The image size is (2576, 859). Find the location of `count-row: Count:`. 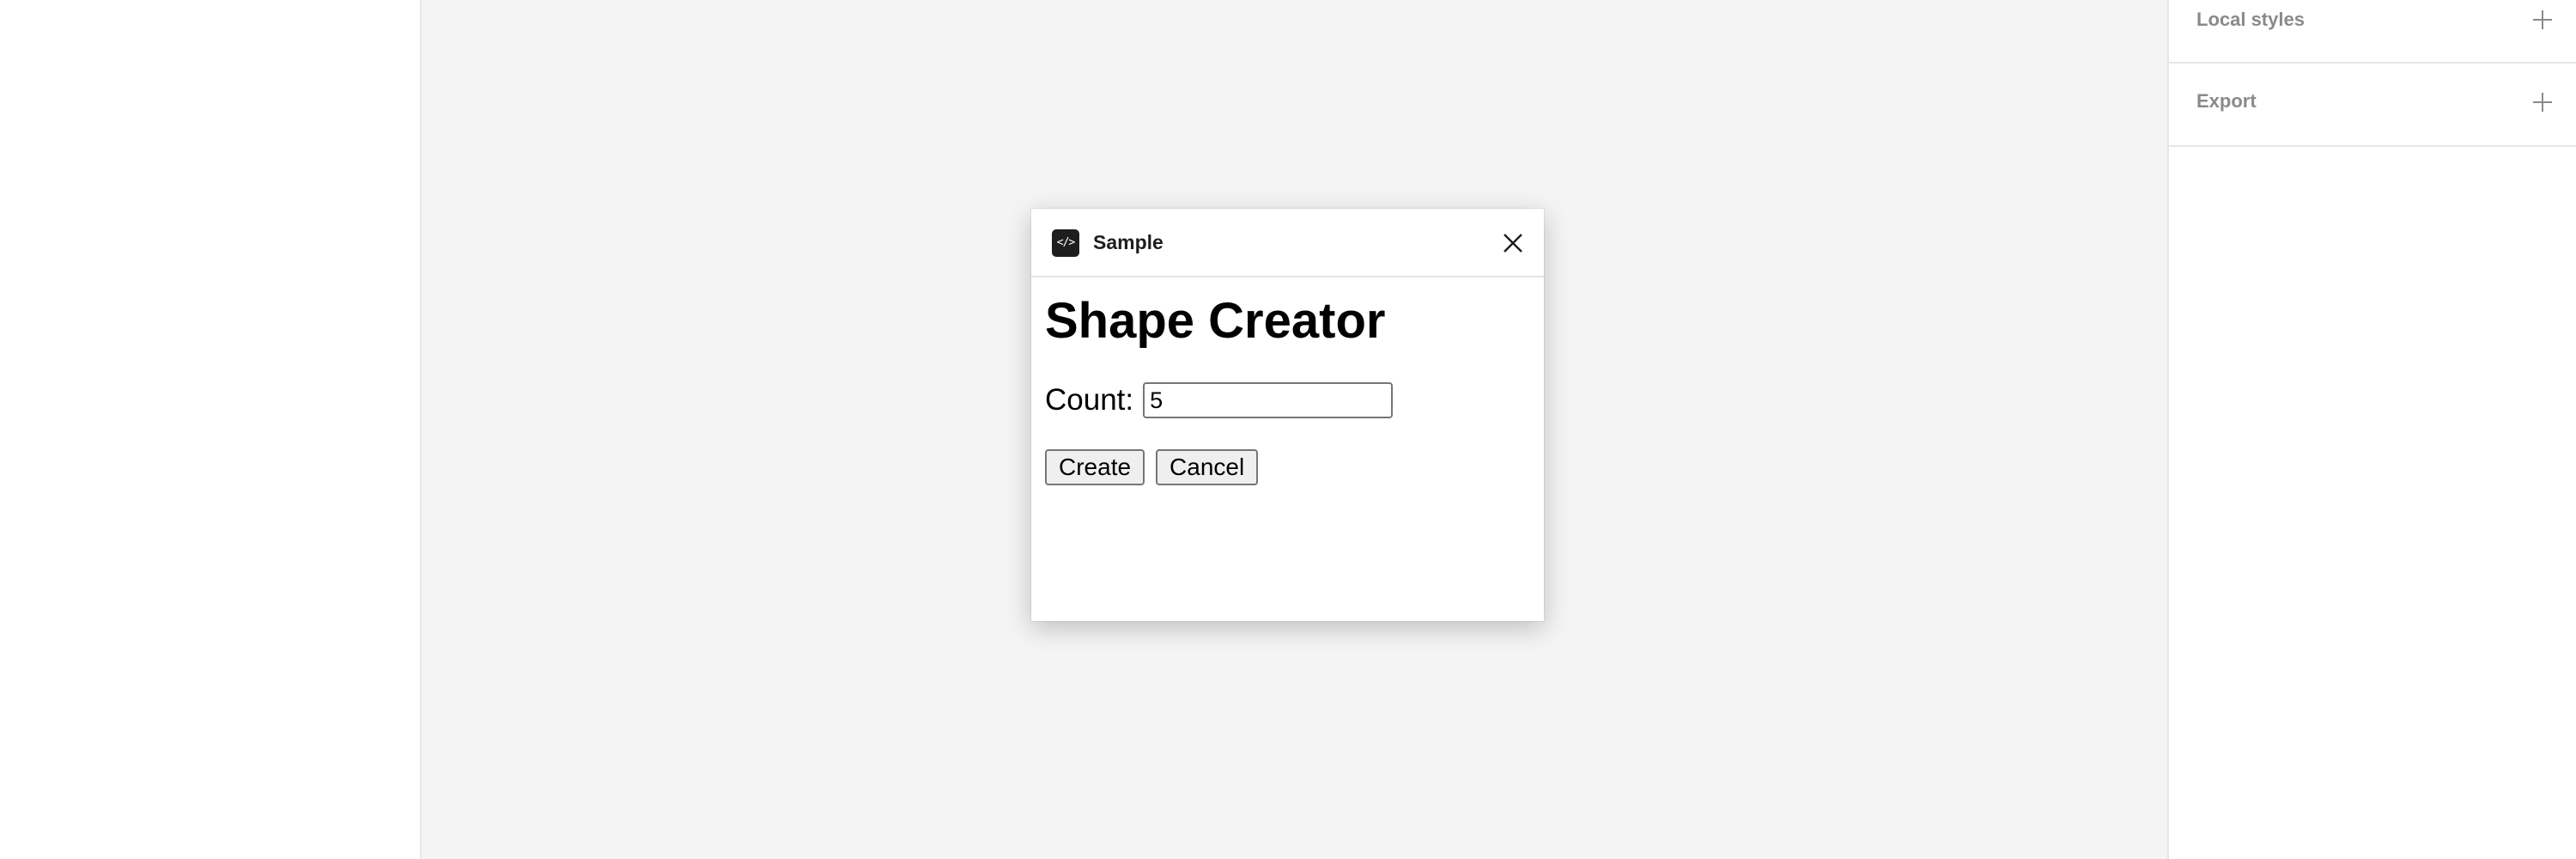

count-row: Count: is located at coordinates (1287, 400).